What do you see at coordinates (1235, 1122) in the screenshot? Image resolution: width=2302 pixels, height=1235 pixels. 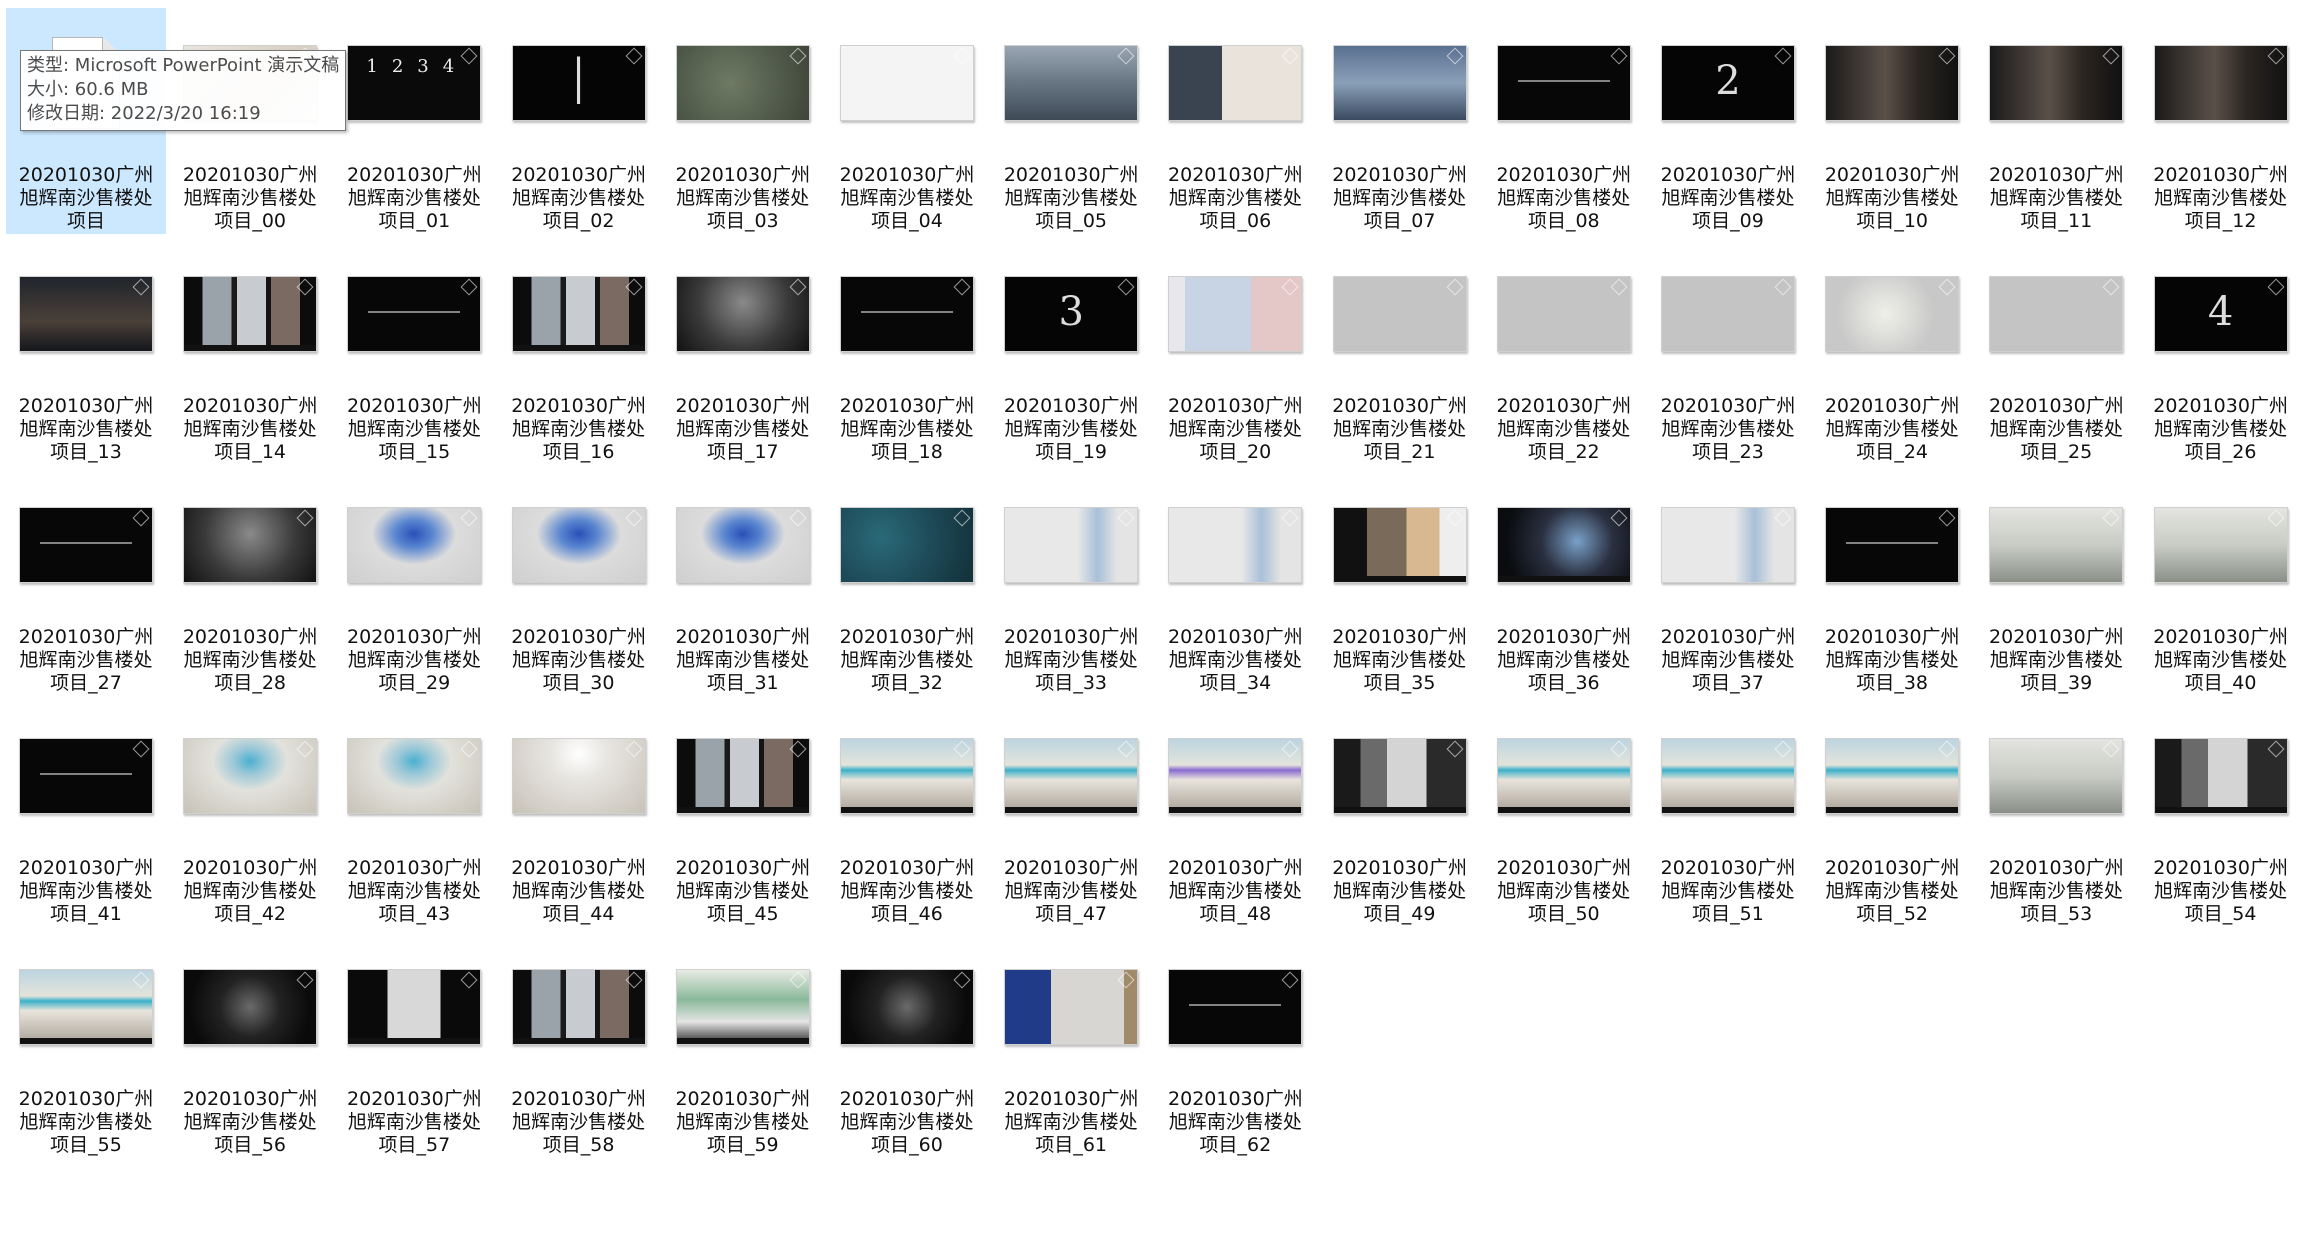 I see `file-name: 20201030广州 旭辉南沙售楼处 项目_62` at bounding box center [1235, 1122].